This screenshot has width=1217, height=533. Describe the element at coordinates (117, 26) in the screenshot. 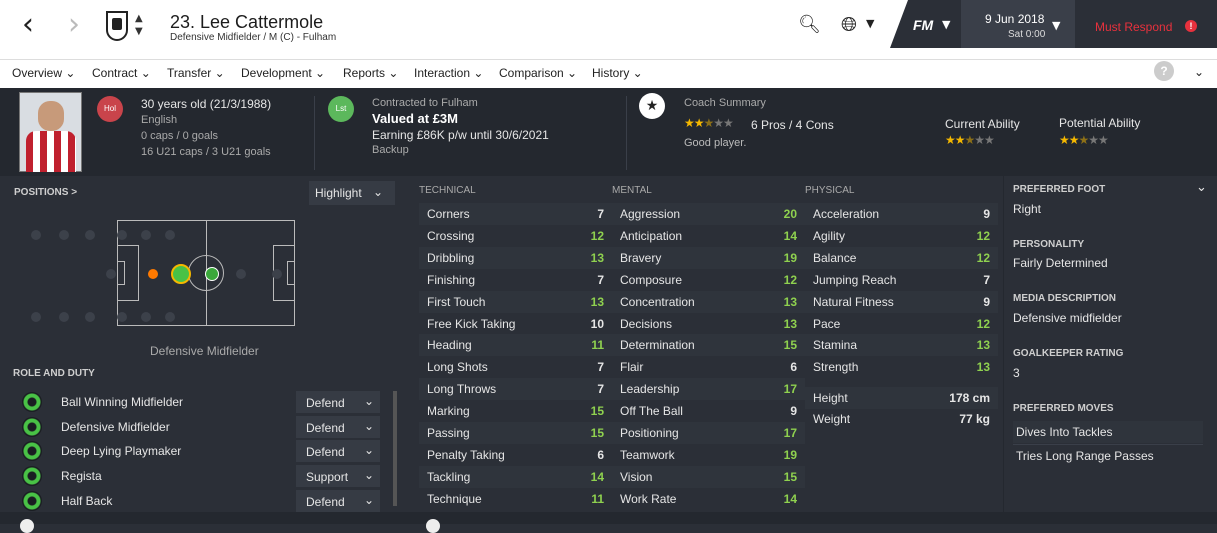

I see `club-crest-icon` at that location.